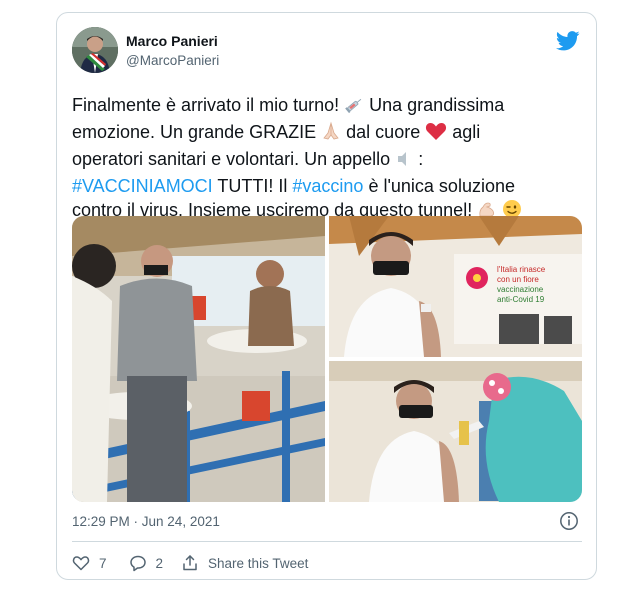 The width and height of the screenshot is (620, 591). Describe the element at coordinates (103, 563) in the screenshot. I see `like-count: 7` at that location.